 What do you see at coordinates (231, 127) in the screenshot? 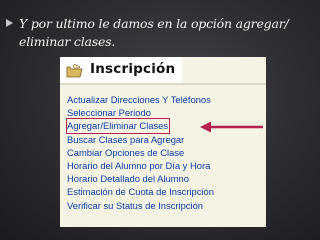
I see `pointer-arrow-icon` at bounding box center [231, 127].